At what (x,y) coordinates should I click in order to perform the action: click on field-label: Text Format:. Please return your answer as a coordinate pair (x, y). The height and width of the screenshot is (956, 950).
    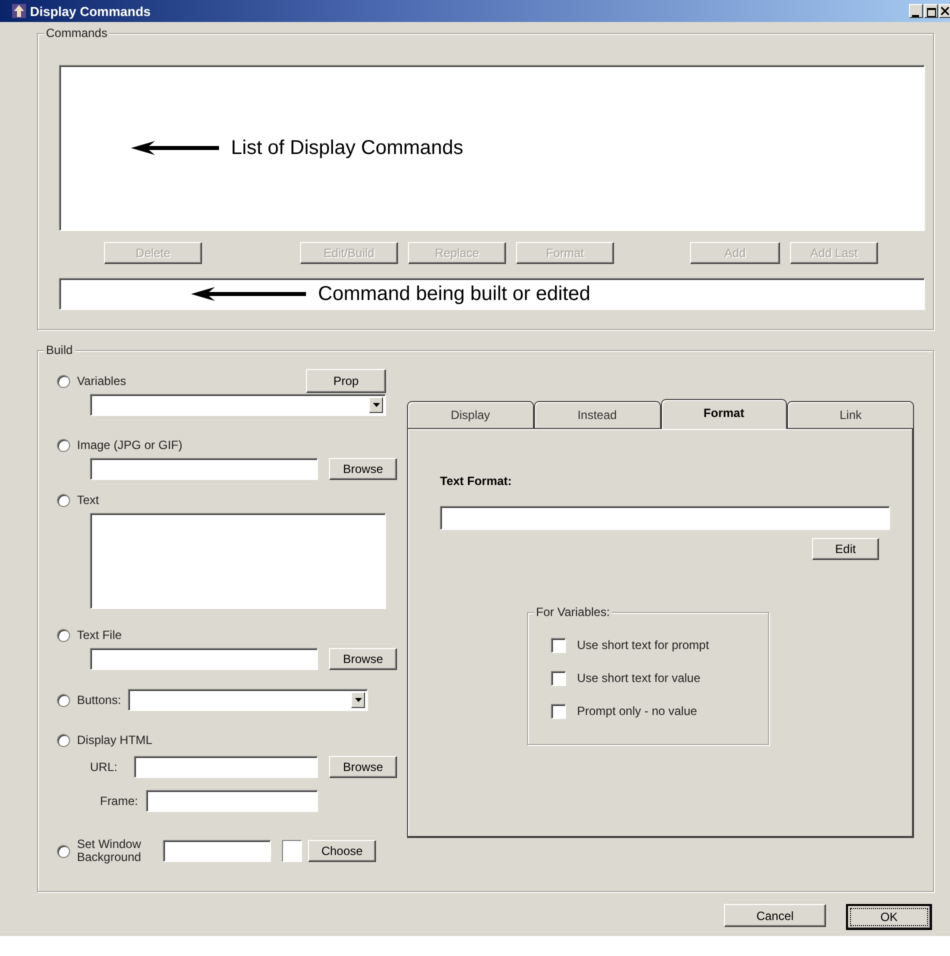
    Looking at the image, I should click on (476, 481).